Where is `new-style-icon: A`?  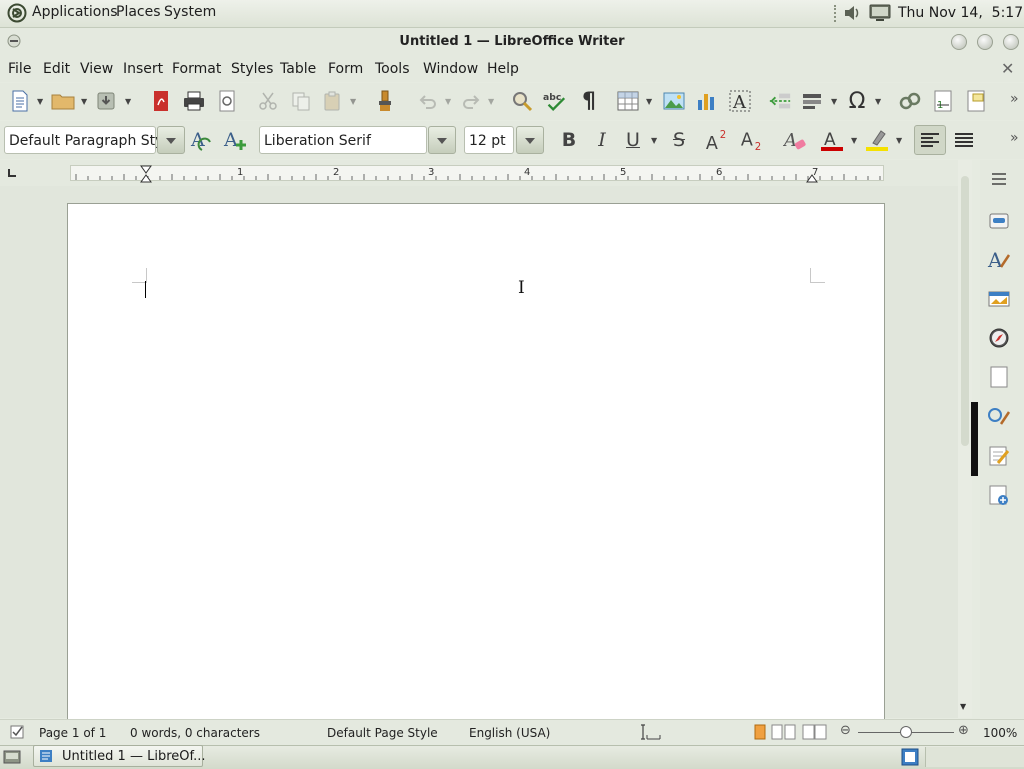 new-style-icon: A is located at coordinates (235, 140).